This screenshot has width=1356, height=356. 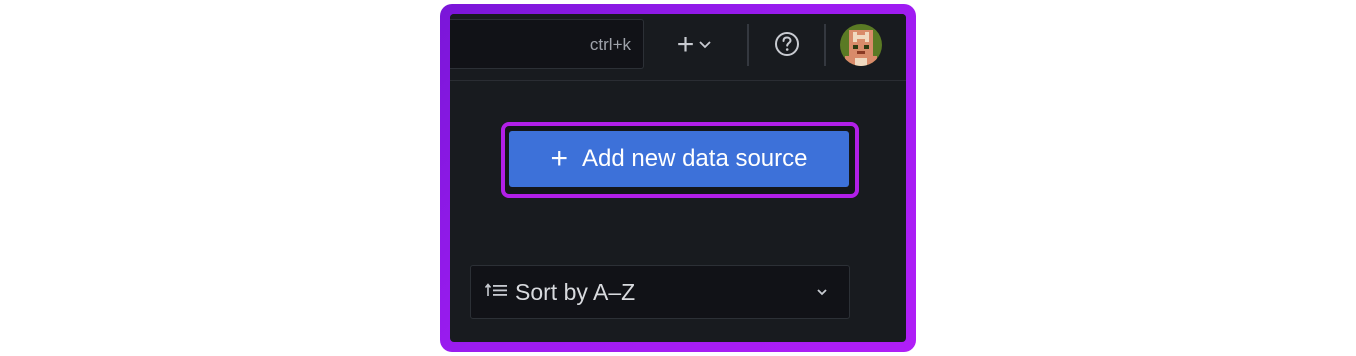 I want to click on add-button-label: Add new data source, so click(x=695, y=158).